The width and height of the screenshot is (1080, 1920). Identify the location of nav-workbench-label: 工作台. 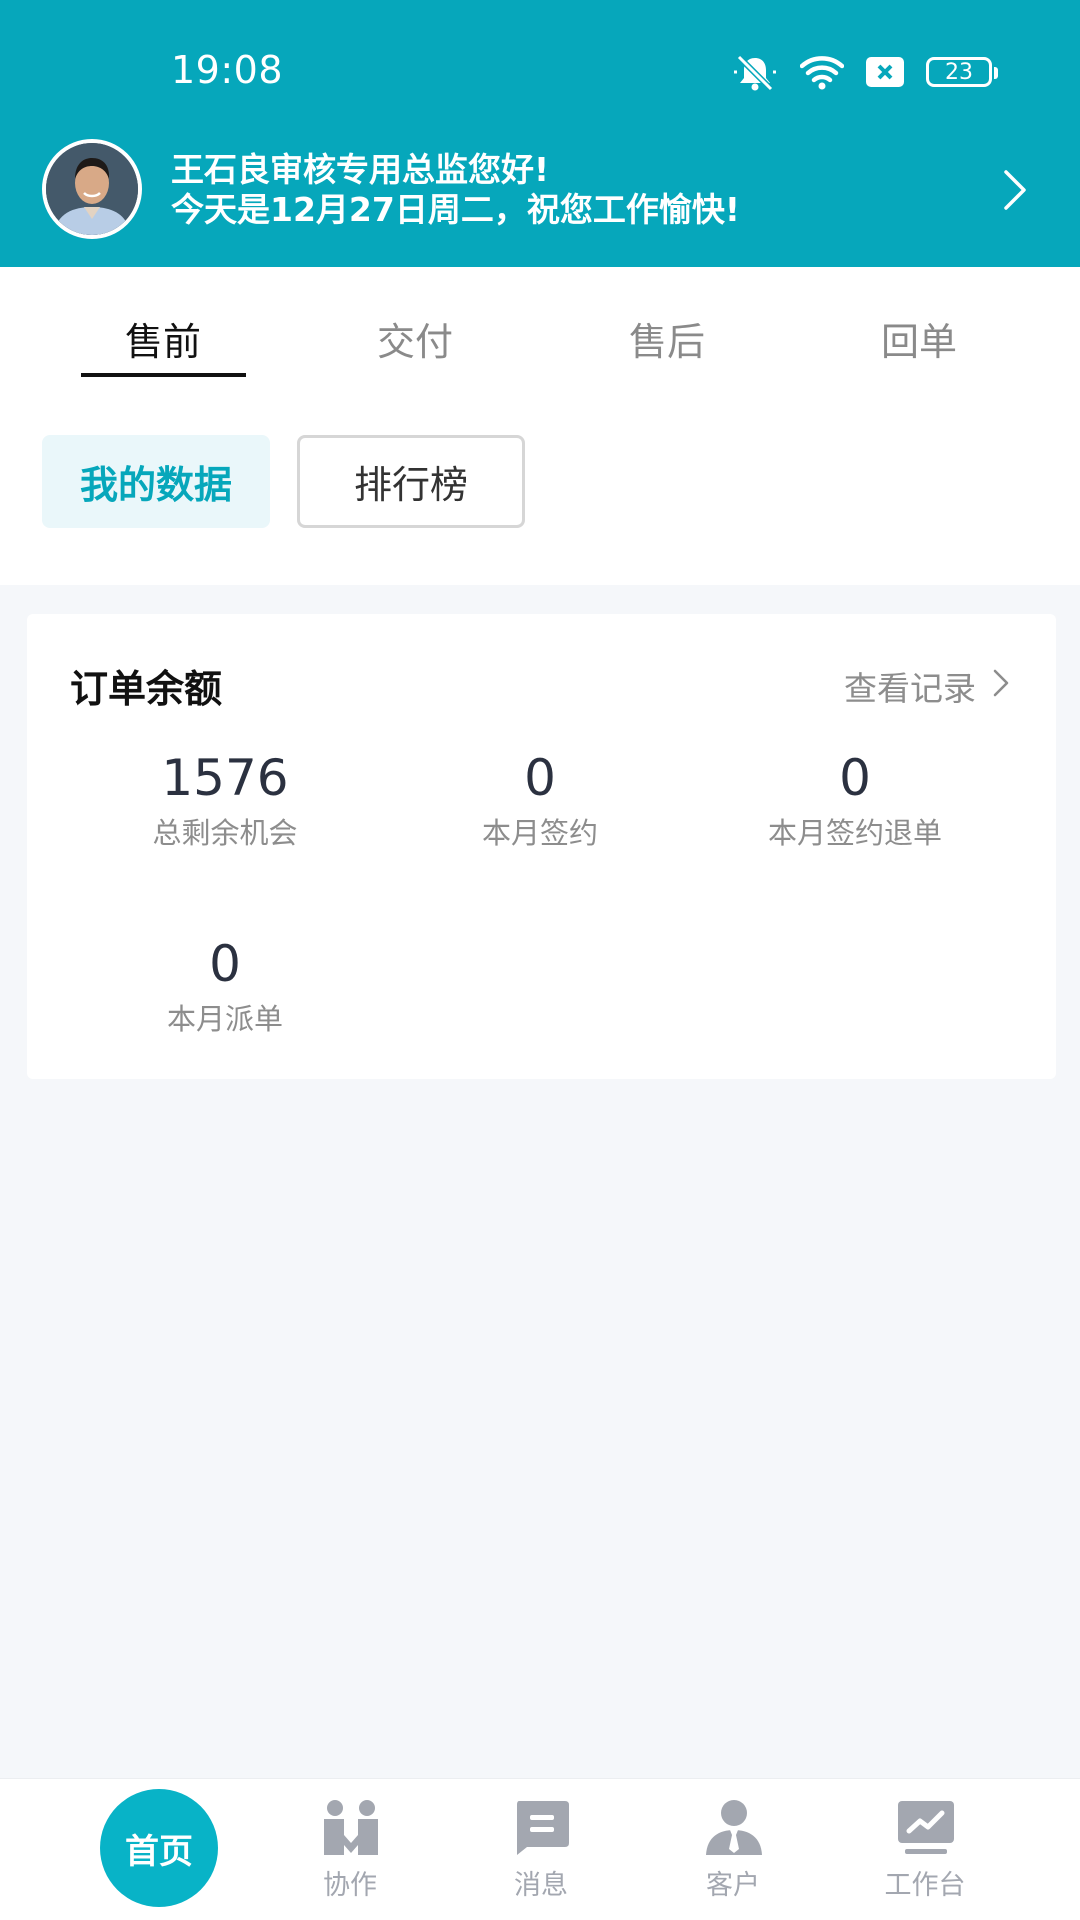
(925, 1885).